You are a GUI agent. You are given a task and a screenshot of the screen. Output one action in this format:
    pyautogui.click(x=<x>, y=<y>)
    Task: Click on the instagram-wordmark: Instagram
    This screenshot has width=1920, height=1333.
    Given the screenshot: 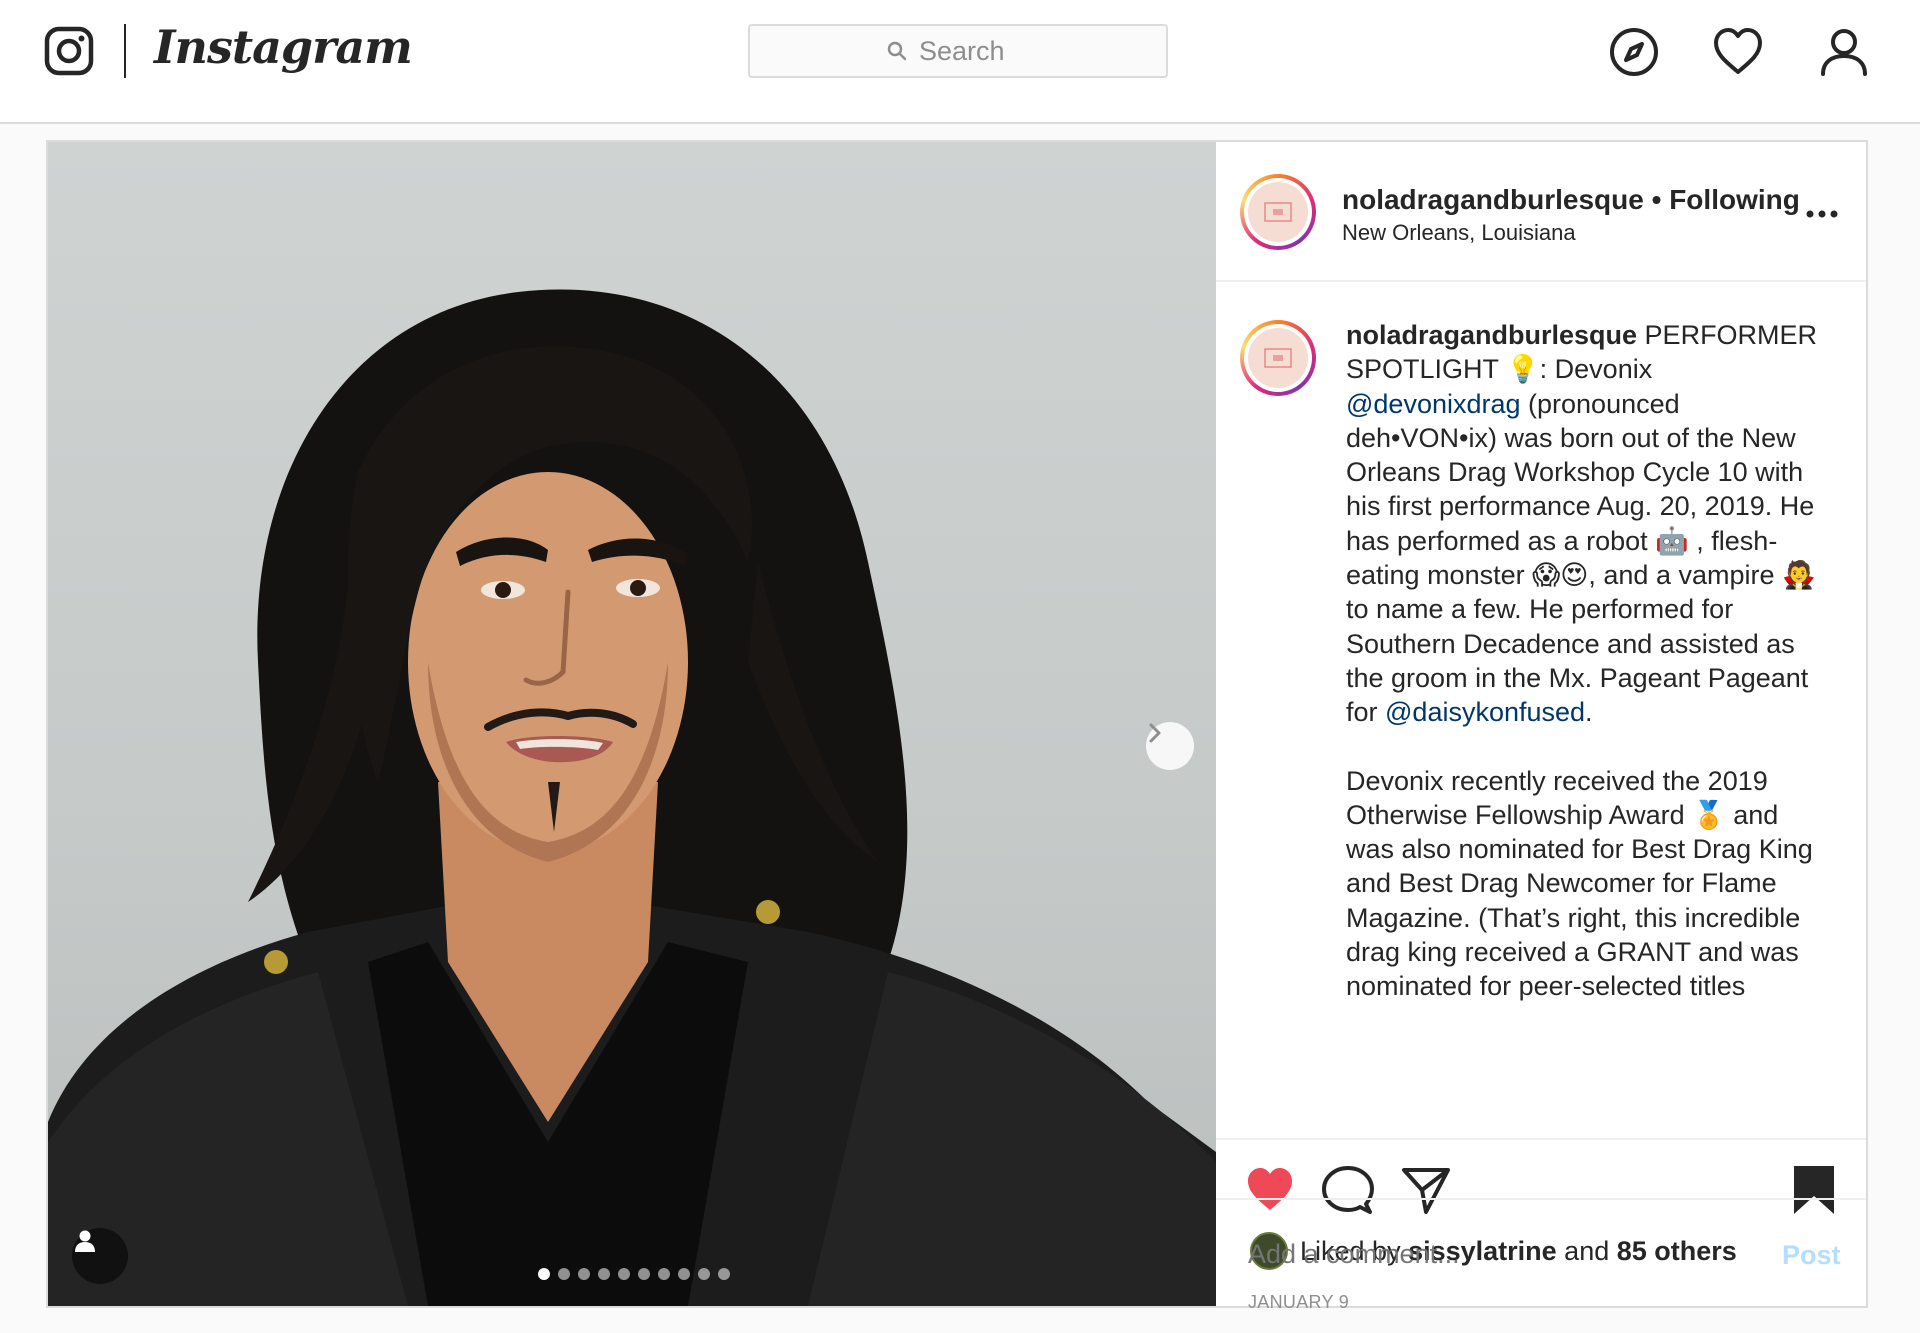 What is the action you would take?
    pyautogui.click(x=283, y=47)
    